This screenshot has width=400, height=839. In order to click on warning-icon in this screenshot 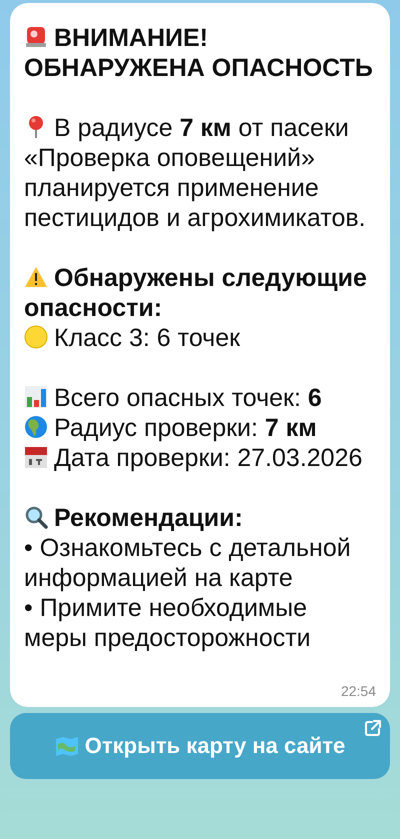, I will do `click(36, 277)`.